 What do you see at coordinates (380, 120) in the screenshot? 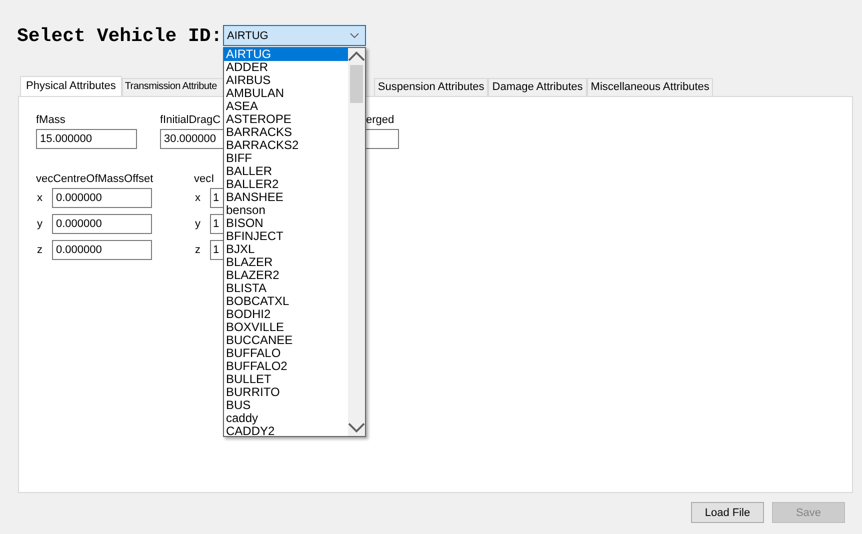
I see `field-label: erged` at bounding box center [380, 120].